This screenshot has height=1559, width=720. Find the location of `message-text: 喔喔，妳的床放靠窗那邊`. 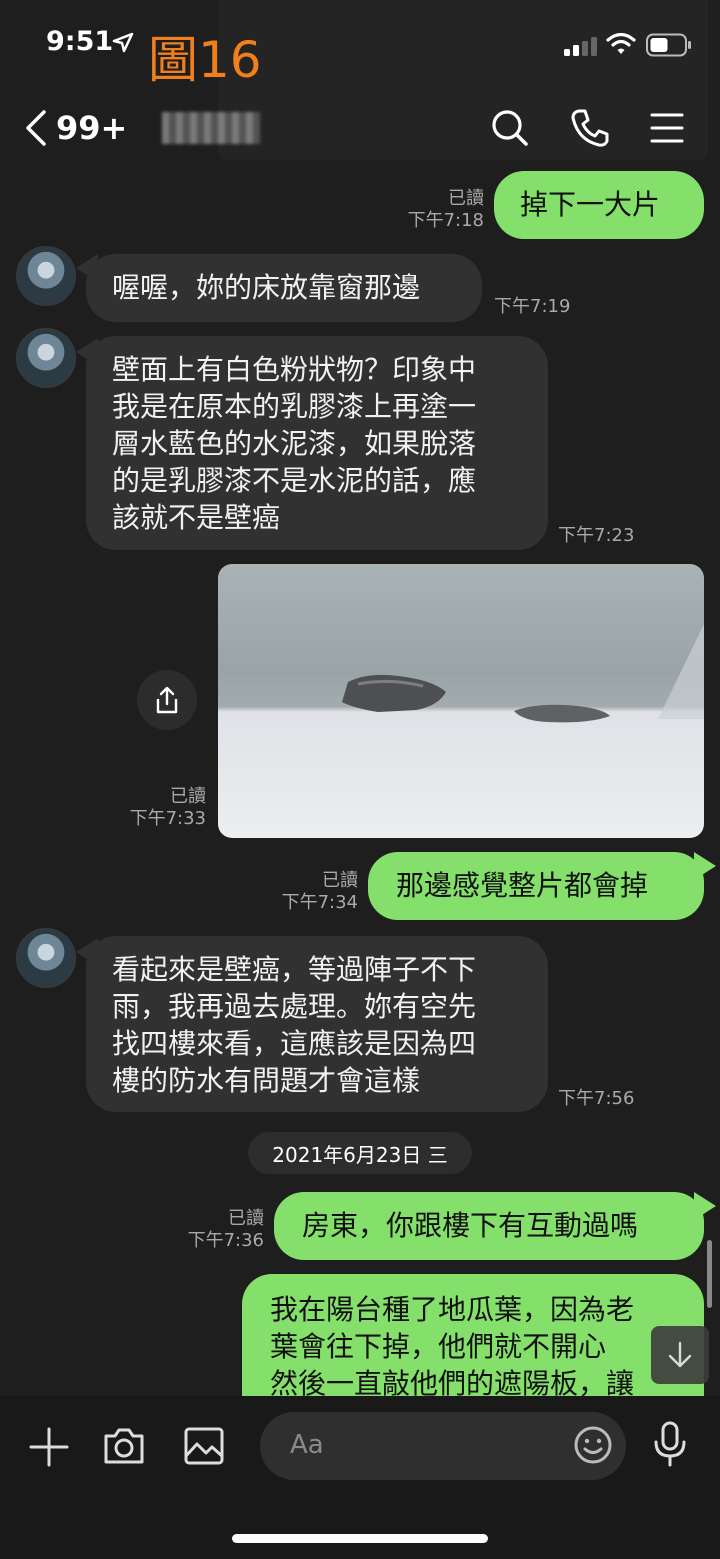

message-text: 喔喔，妳的床放靠窗那邊 is located at coordinates (266, 287).